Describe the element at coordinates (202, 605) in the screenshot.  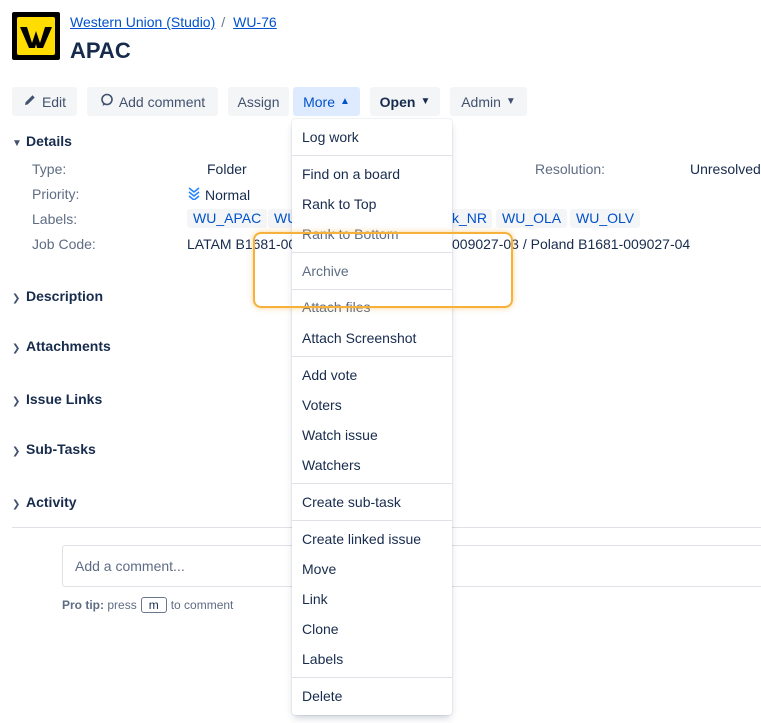
I see `pro-tip-suffix: to comment` at that location.